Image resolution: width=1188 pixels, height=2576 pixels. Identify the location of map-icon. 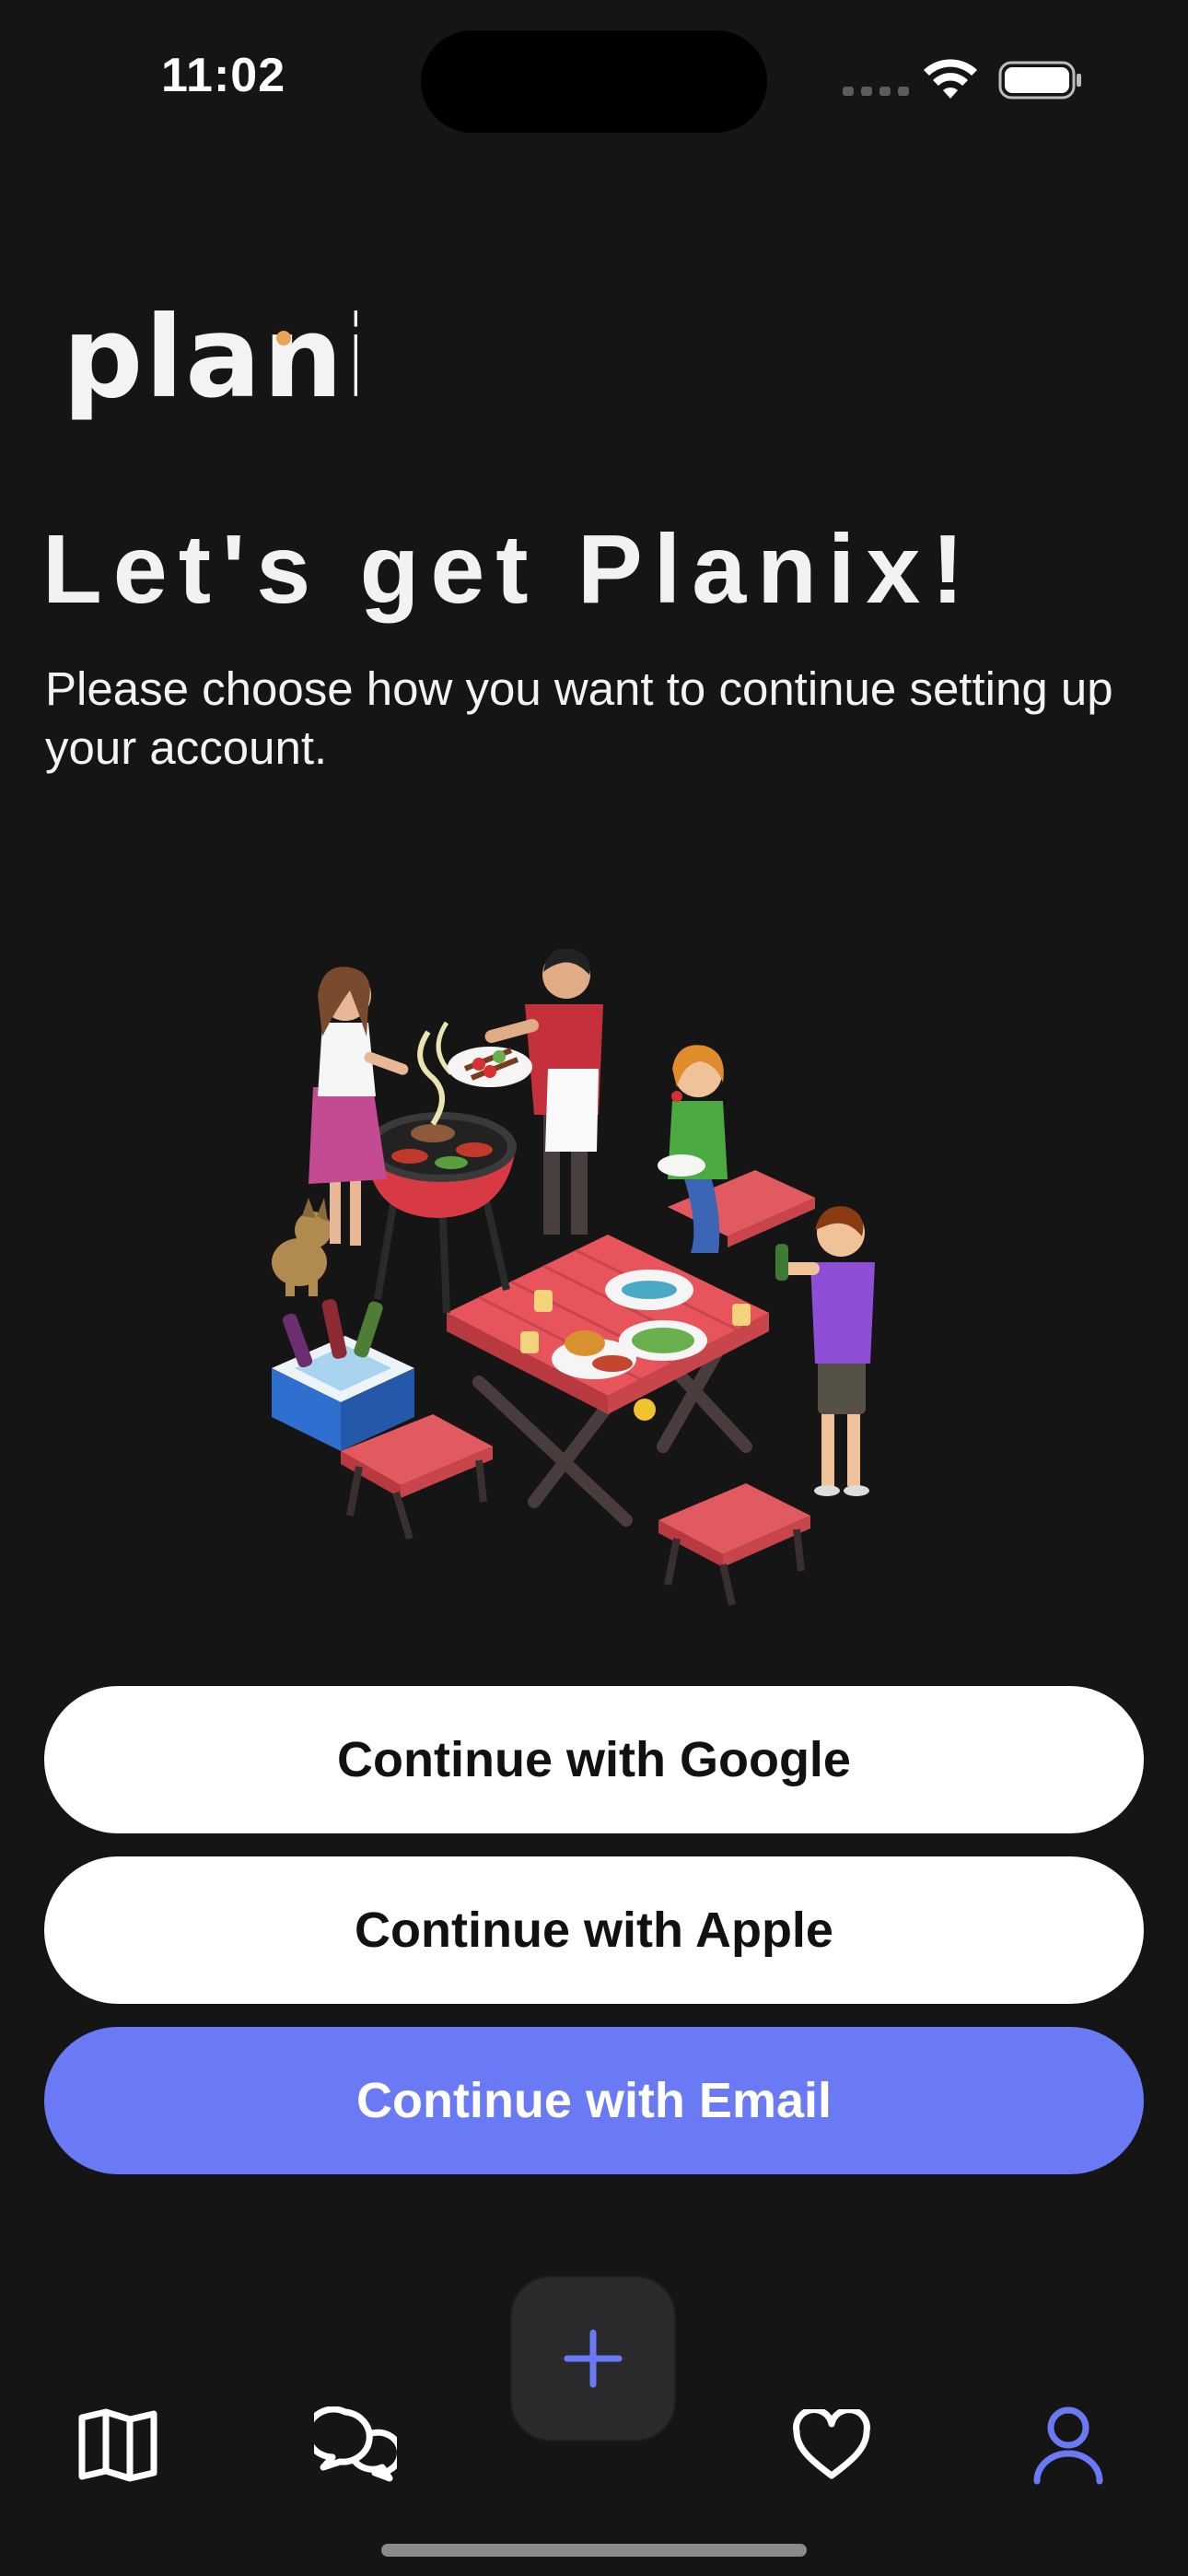
(117, 2445).